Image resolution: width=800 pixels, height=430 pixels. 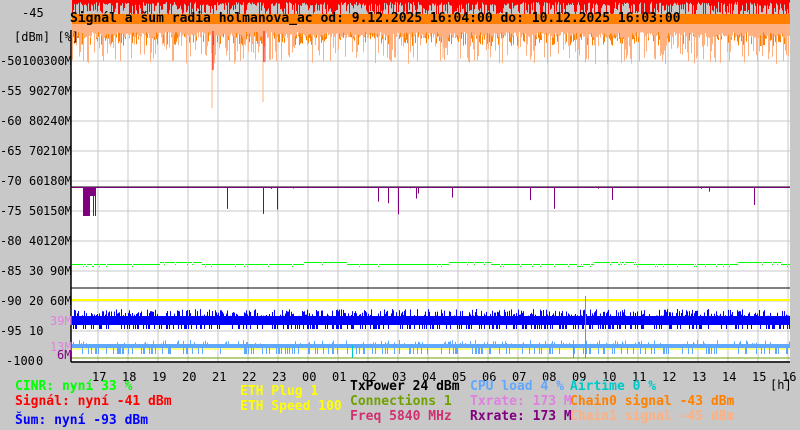 What do you see at coordinates (36, 181) in the screenshot?
I see `y-tick-pct: 60` at bounding box center [36, 181].